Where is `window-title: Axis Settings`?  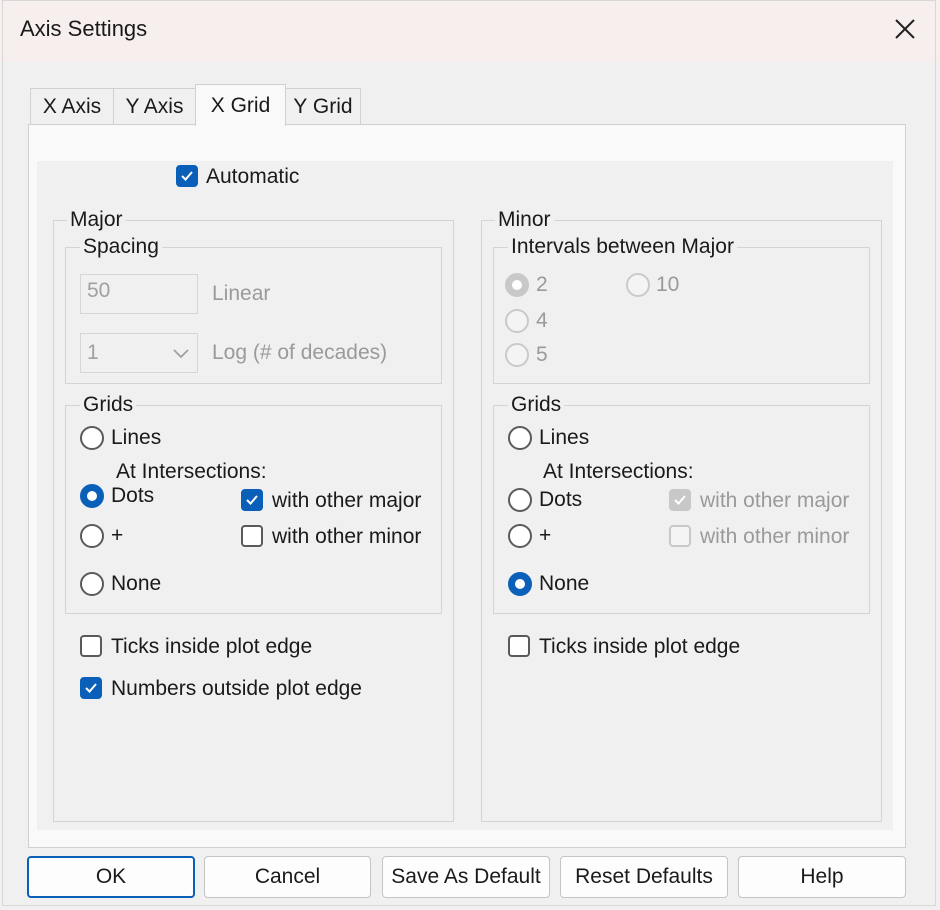
window-title: Axis Settings is located at coordinates (84, 28).